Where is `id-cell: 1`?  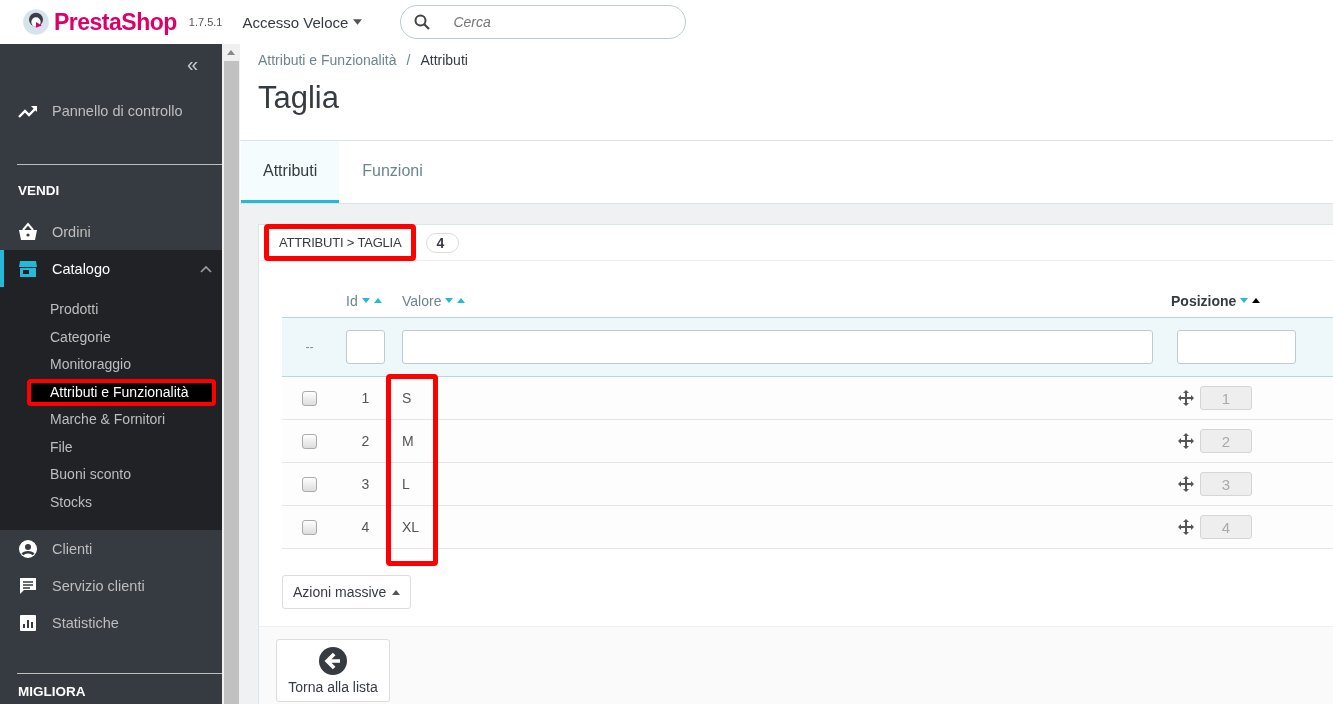
id-cell: 1 is located at coordinates (365, 398).